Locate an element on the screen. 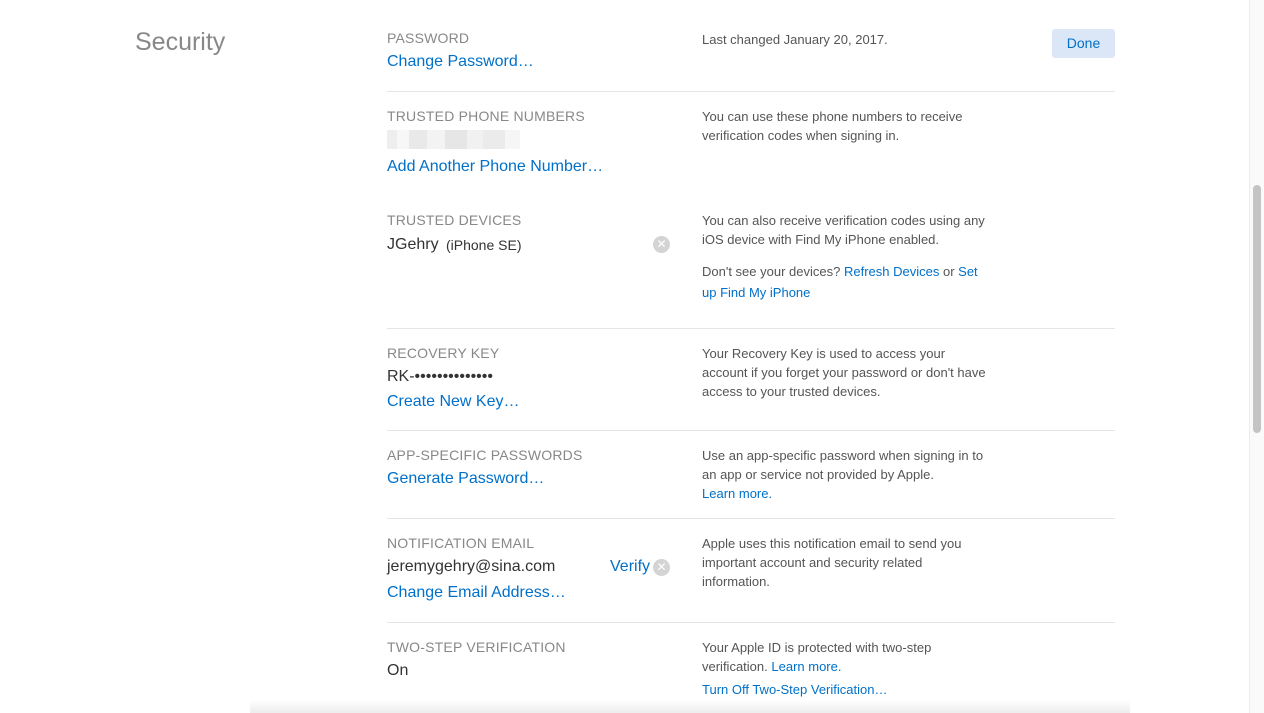 The image size is (1264, 713). recovery-key-value: RK-•••••••••••••• is located at coordinates (440, 376).